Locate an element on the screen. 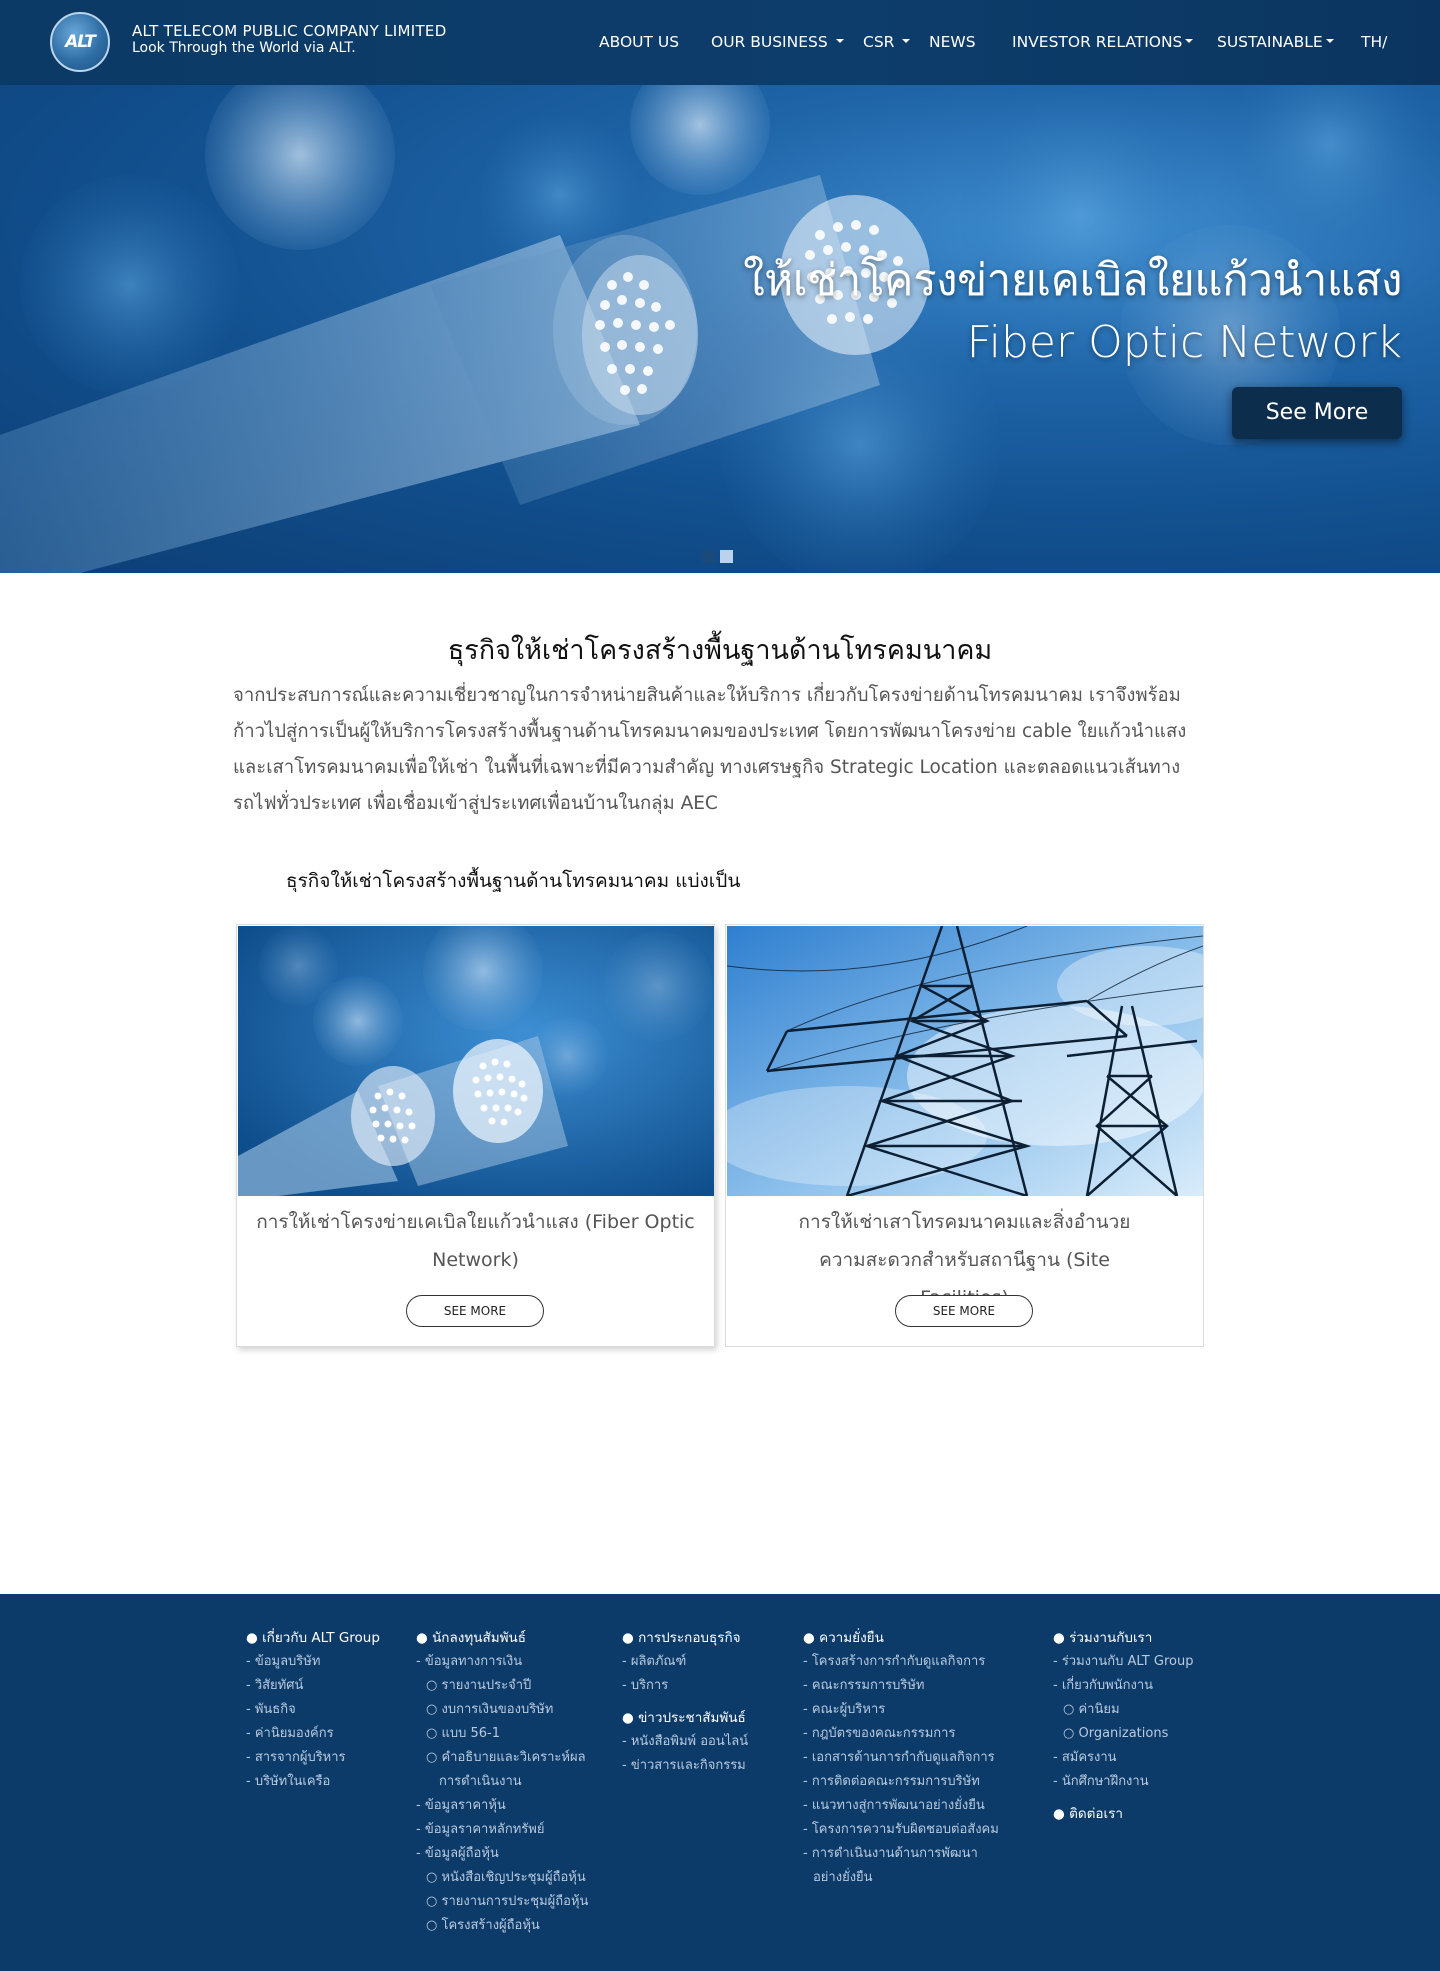 The width and height of the screenshot is (1440, 1971). footer-link: - เกี่ยวกับพนักงาน is located at coordinates (1123, 1686).